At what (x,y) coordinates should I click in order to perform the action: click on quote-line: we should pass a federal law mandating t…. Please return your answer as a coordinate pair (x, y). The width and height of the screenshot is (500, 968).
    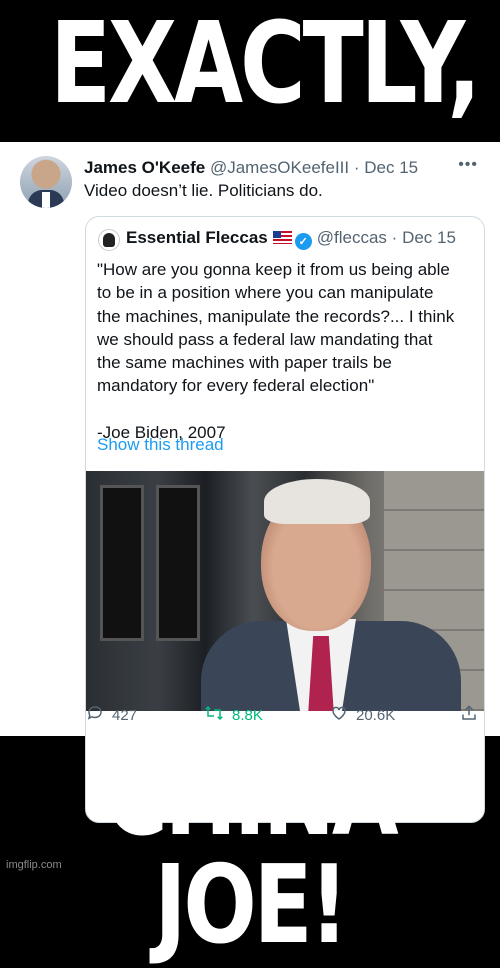
    Looking at the image, I should click on (265, 339).